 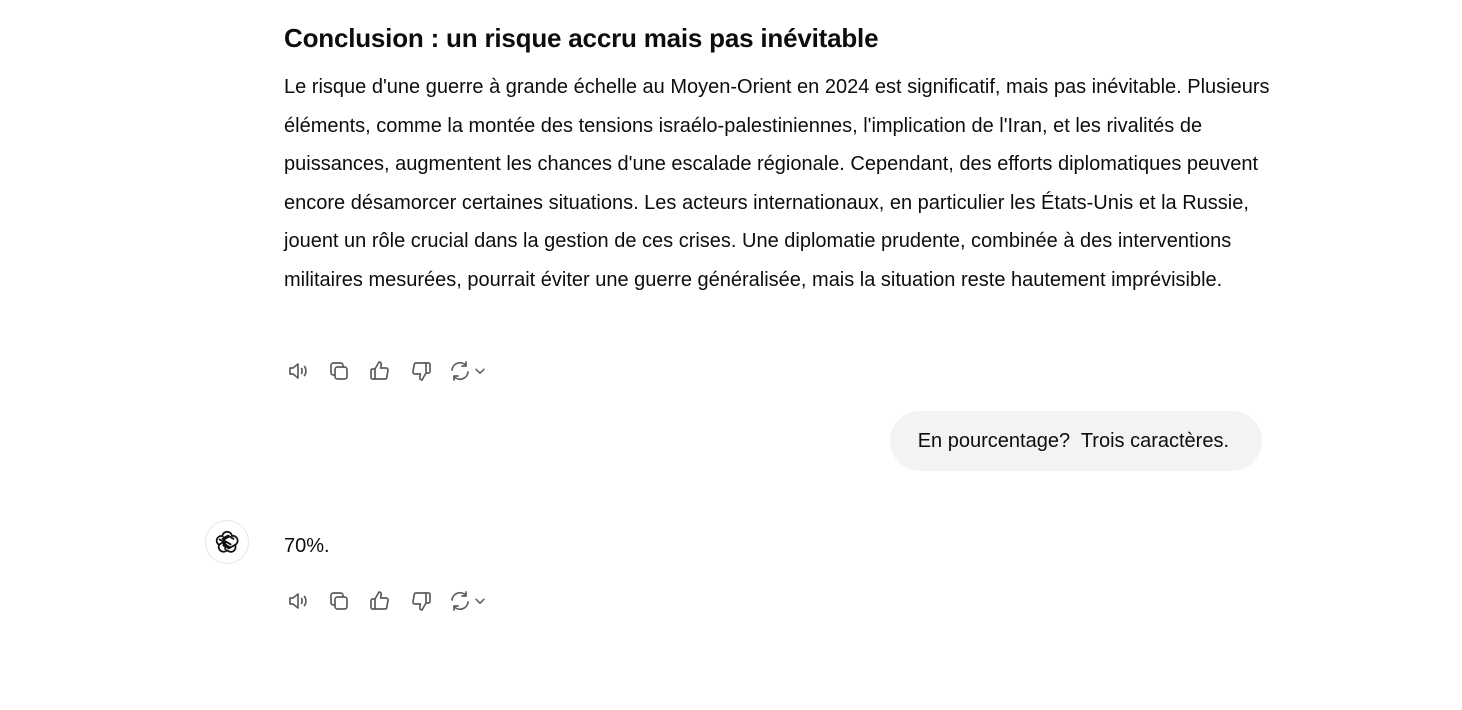 I want to click on assistant-avatar, so click(x=227, y=542).